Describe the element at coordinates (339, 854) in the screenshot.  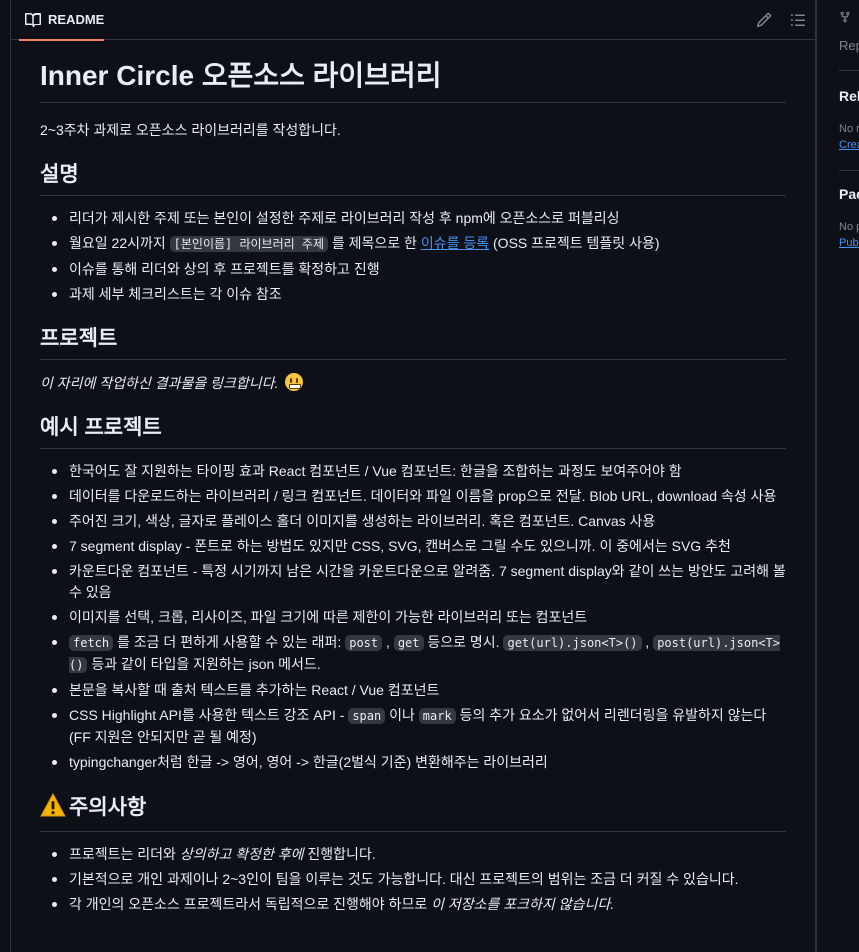
I see `text: 진행합니다.` at that location.